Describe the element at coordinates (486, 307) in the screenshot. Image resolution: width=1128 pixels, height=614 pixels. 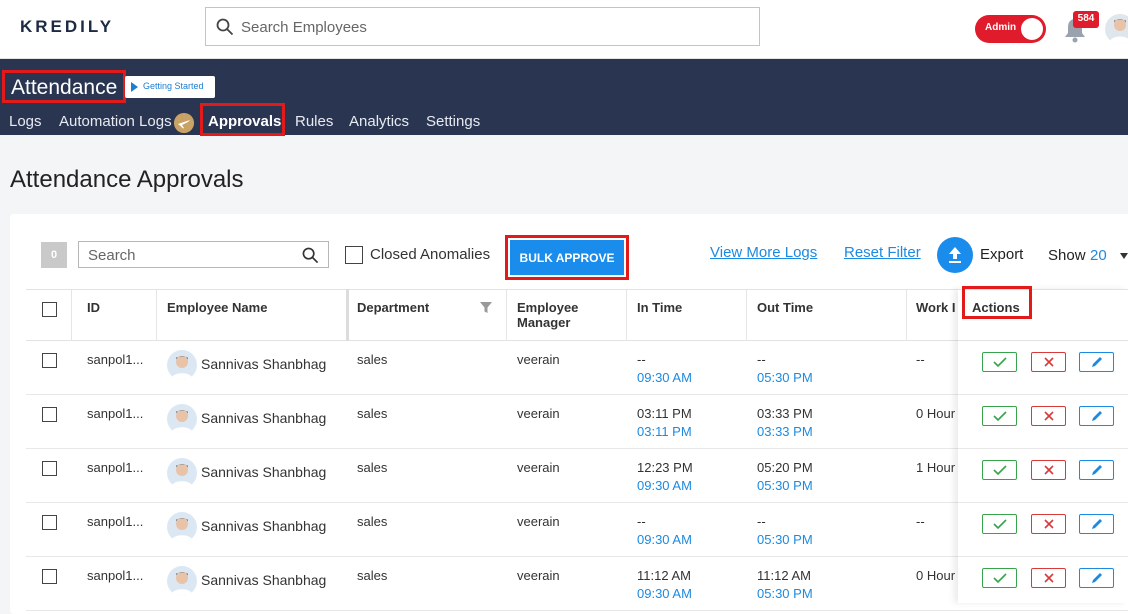
I see `filter-icon` at that location.